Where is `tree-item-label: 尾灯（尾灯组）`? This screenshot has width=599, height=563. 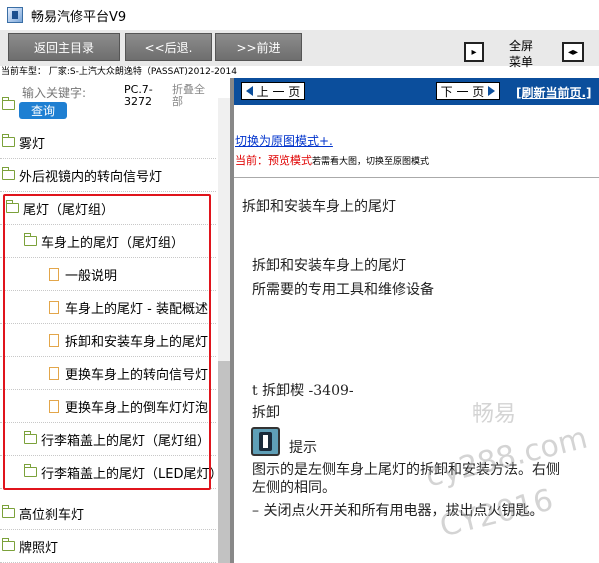
tree-item-label: 尾灯（尾灯组） is located at coordinates (69, 210).